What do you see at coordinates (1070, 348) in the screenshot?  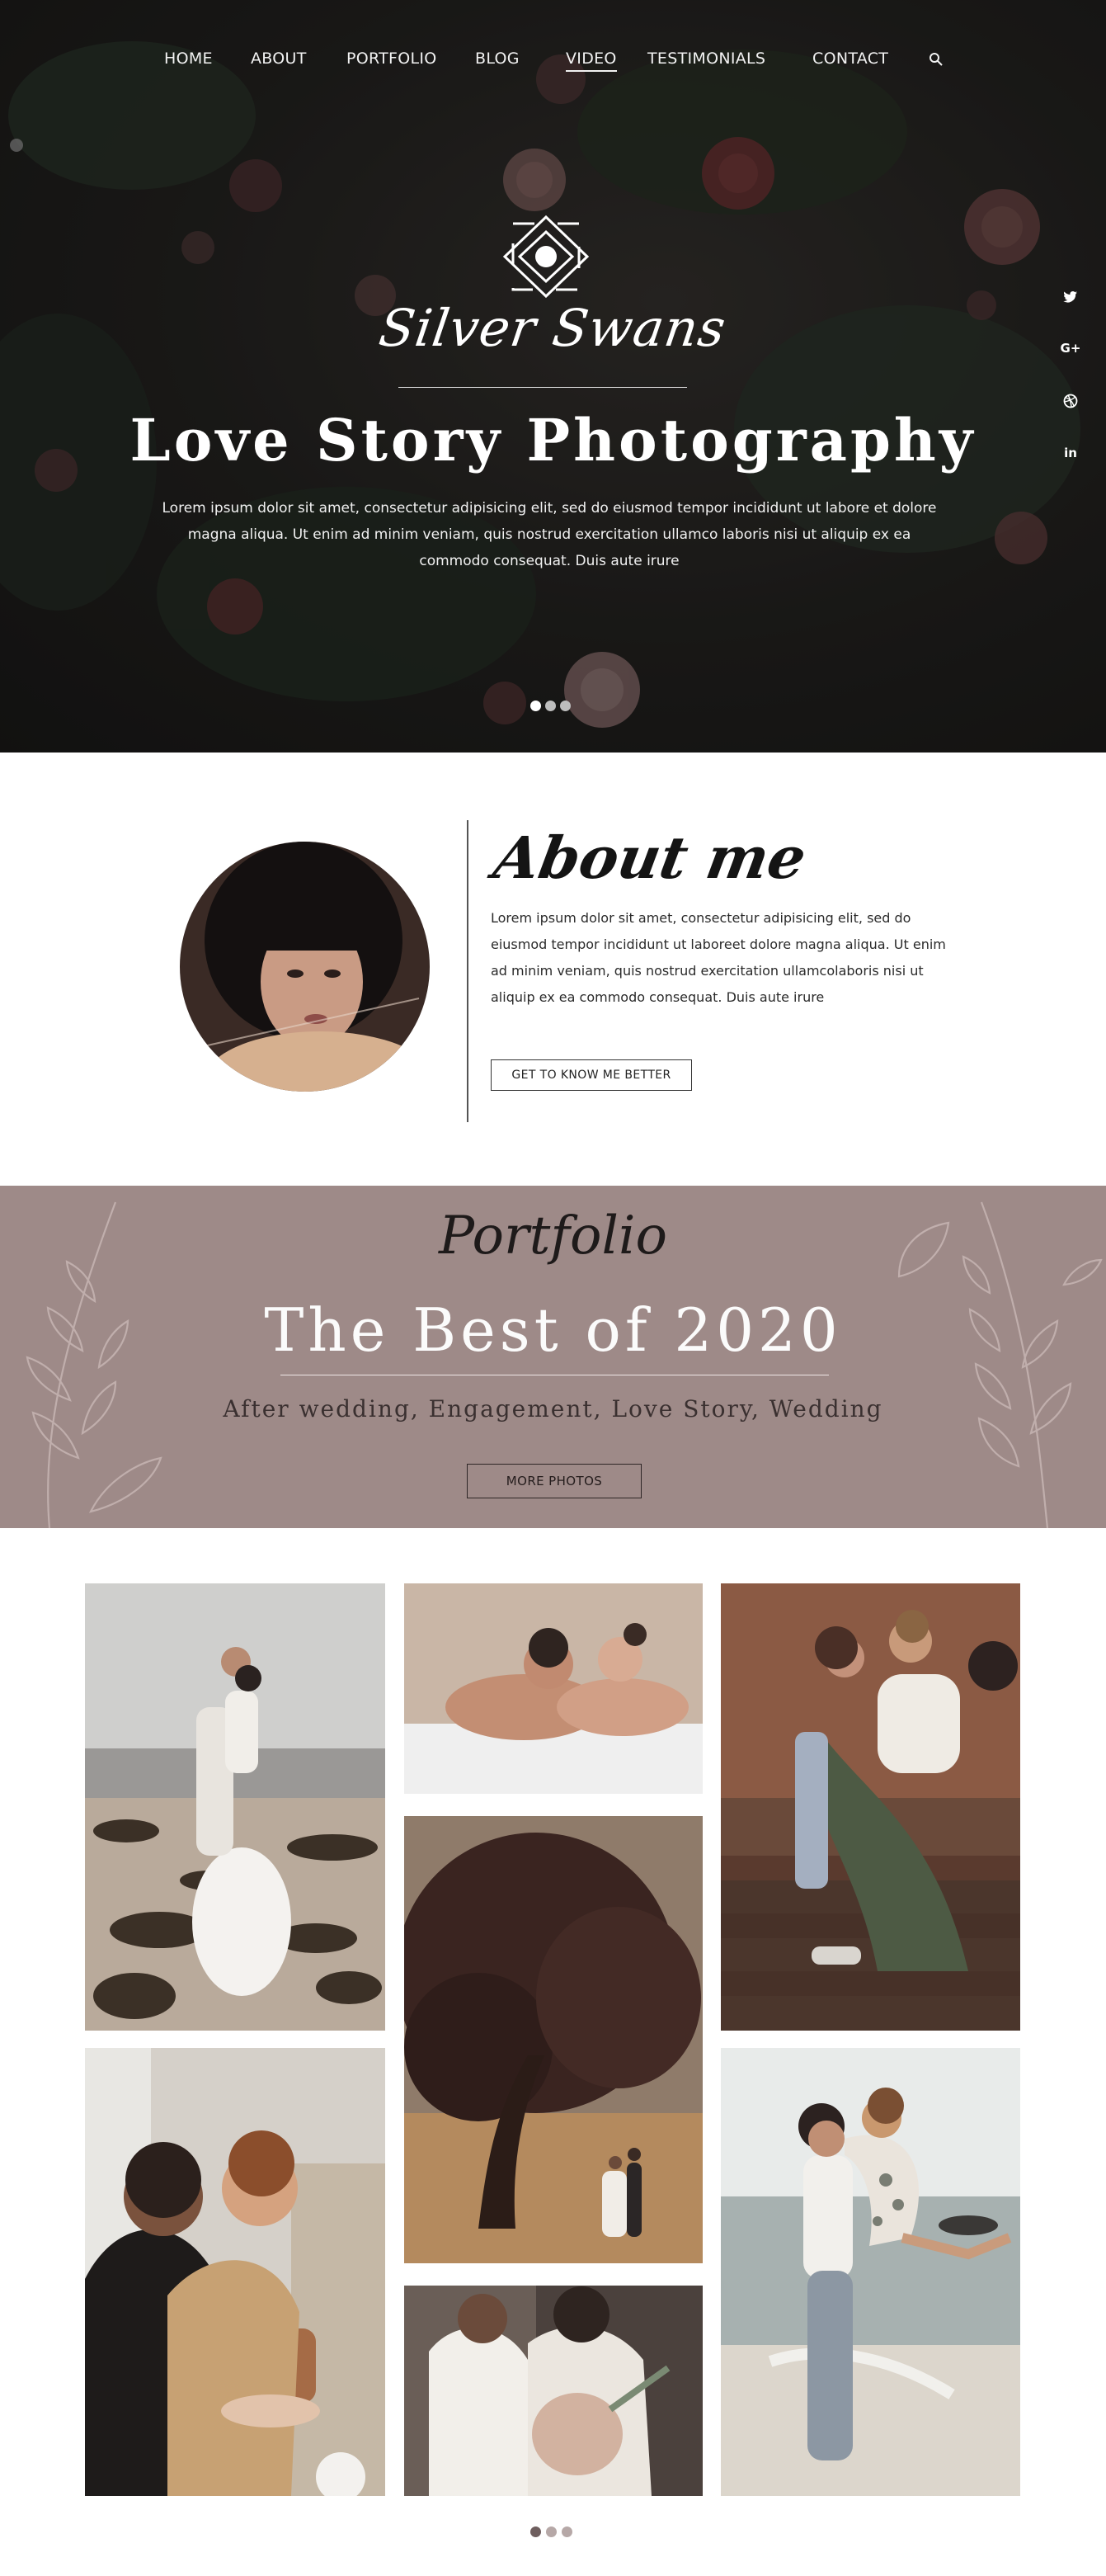 I see `google-plus-icon: G+` at bounding box center [1070, 348].